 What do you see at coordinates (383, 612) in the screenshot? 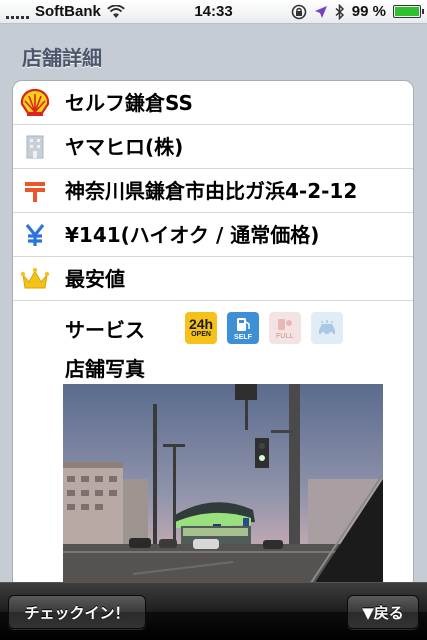
I see `back-button: ▼戻る` at bounding box center [383, 612].